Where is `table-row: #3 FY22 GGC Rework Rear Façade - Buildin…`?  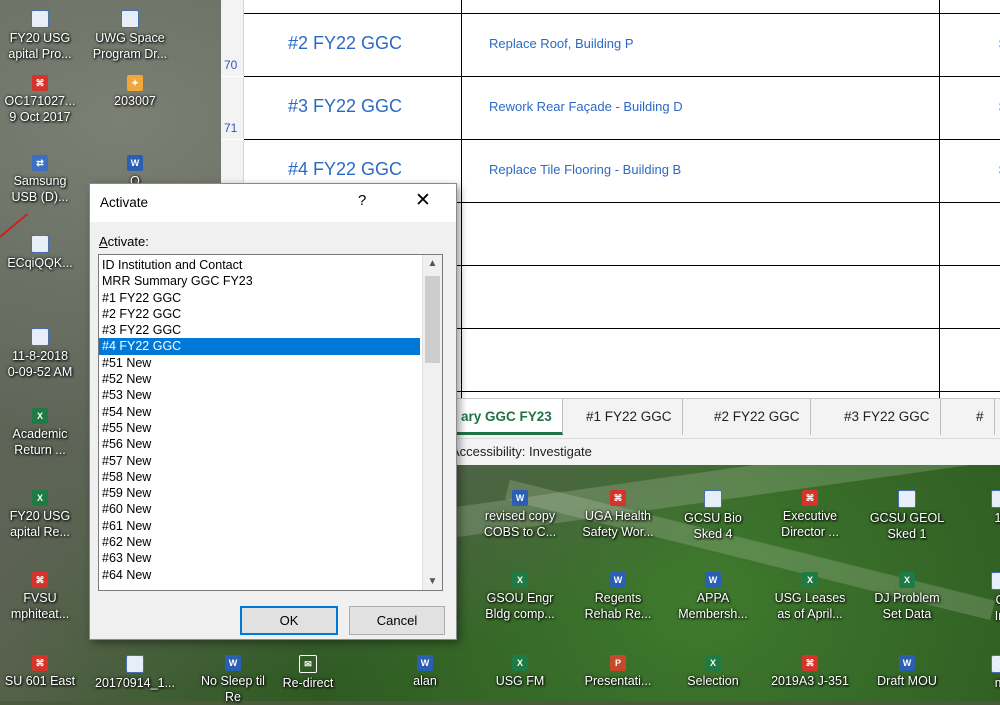
table-row: #3 FY22 GGC Rework Rear Façade - Buildin… is located at coordinates (622, 108).